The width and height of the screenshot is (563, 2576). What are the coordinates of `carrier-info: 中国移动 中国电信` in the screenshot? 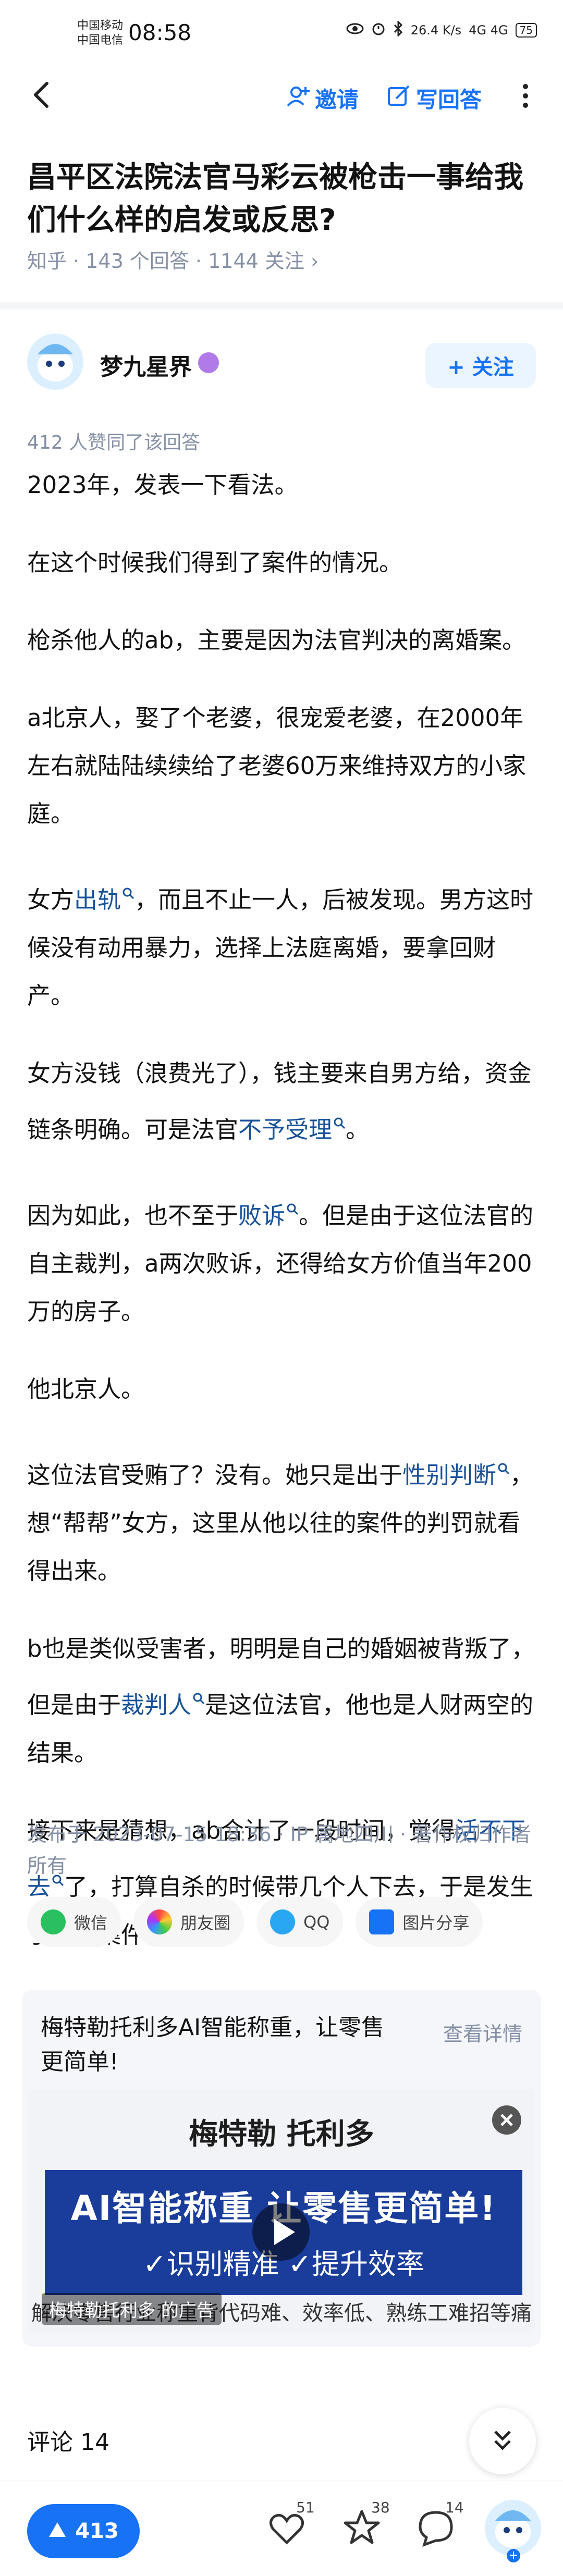 It's located at (100, 33).